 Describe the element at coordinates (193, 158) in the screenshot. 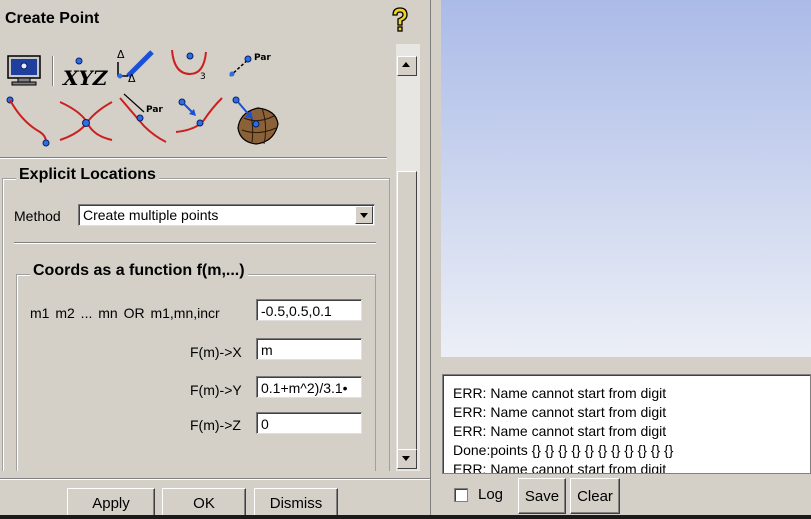

I see `icons-divider` at that location.